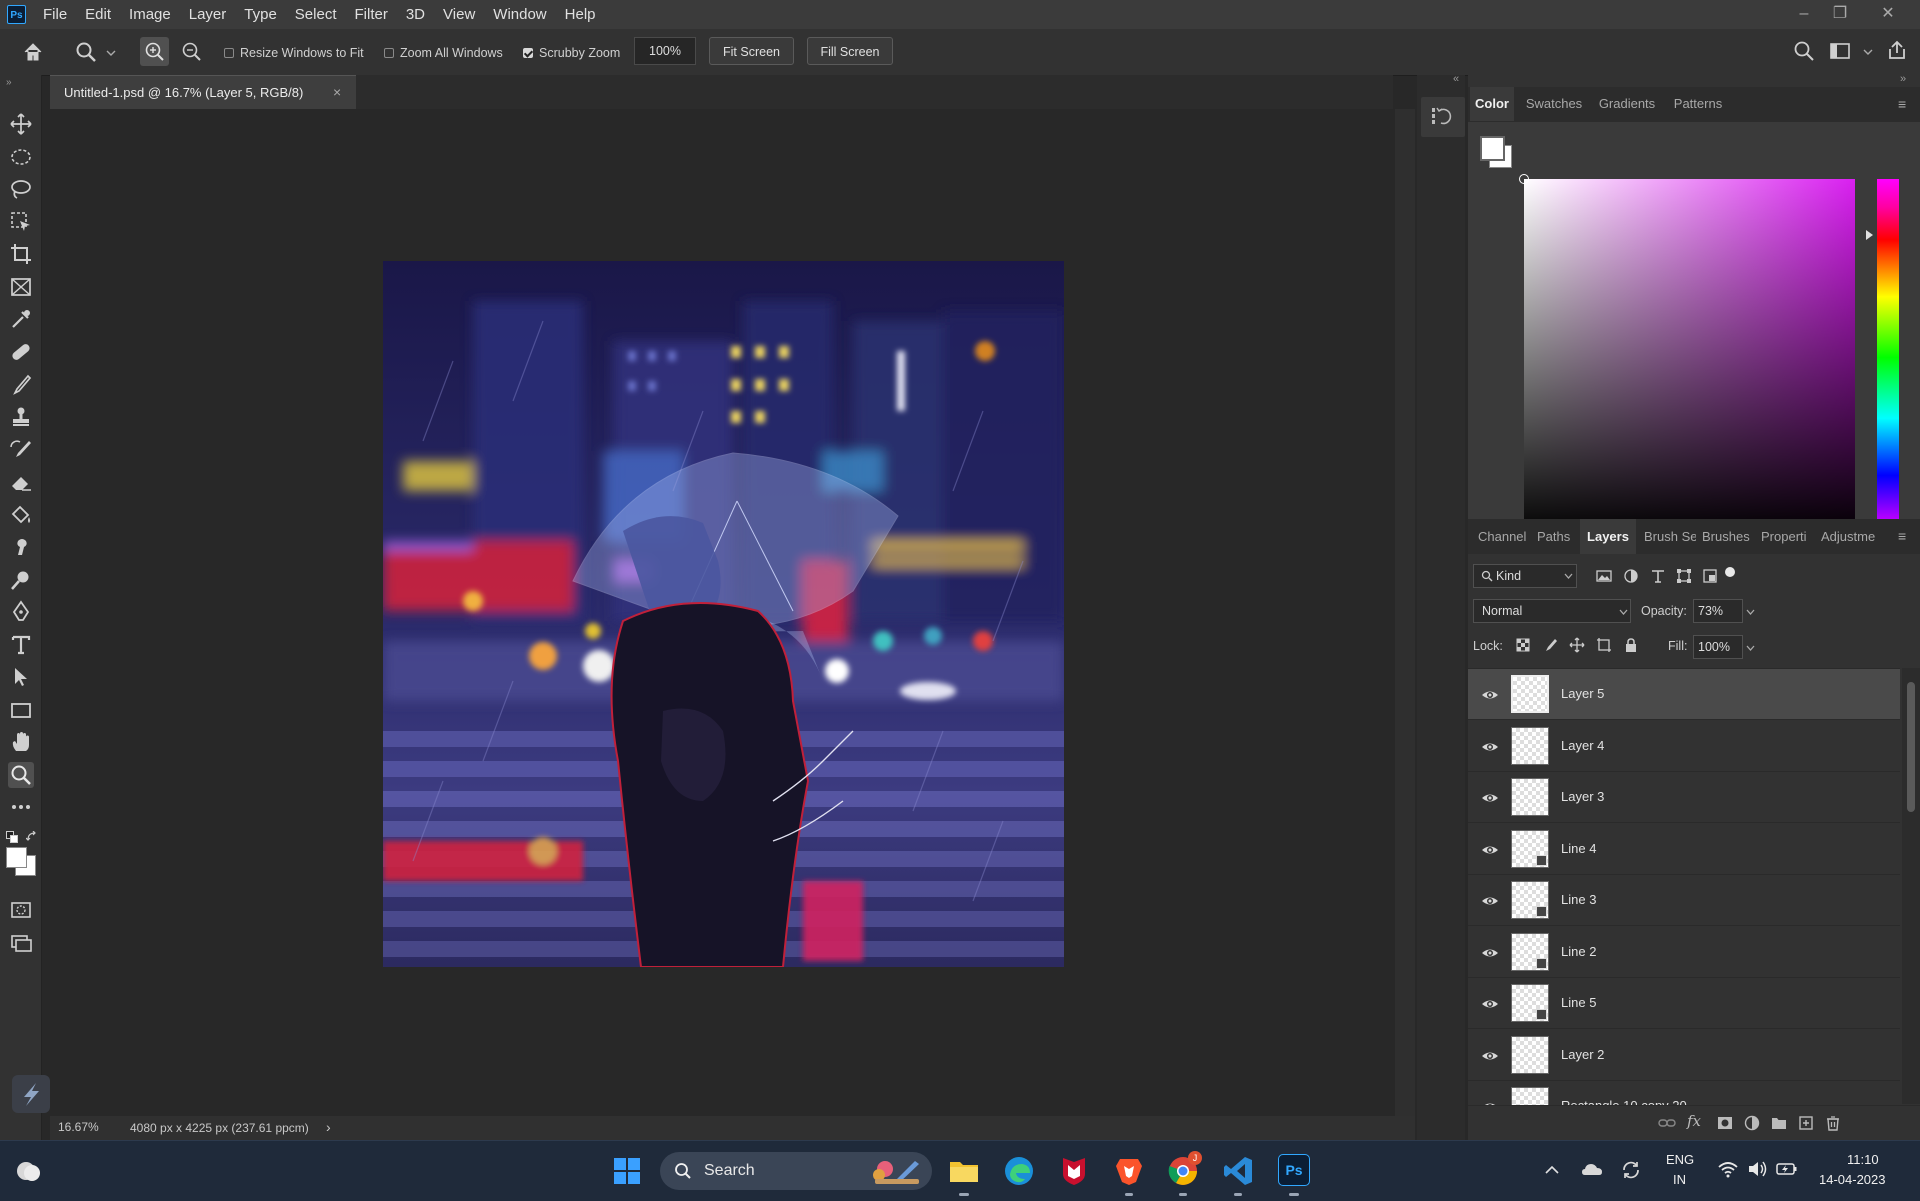 This screenshot has width=1920, height=1201. What do you see at coordinates (21, 807) in the screenshot?
I see `edit-toolbar-button` at bounding box center [21, 807].